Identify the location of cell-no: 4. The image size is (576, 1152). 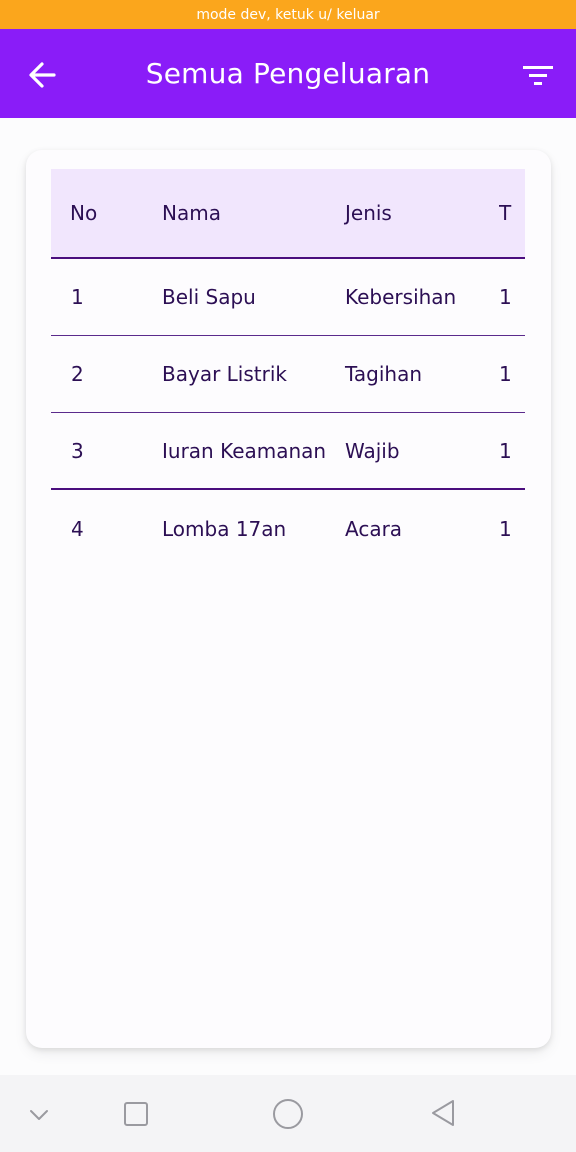
(77, 528).